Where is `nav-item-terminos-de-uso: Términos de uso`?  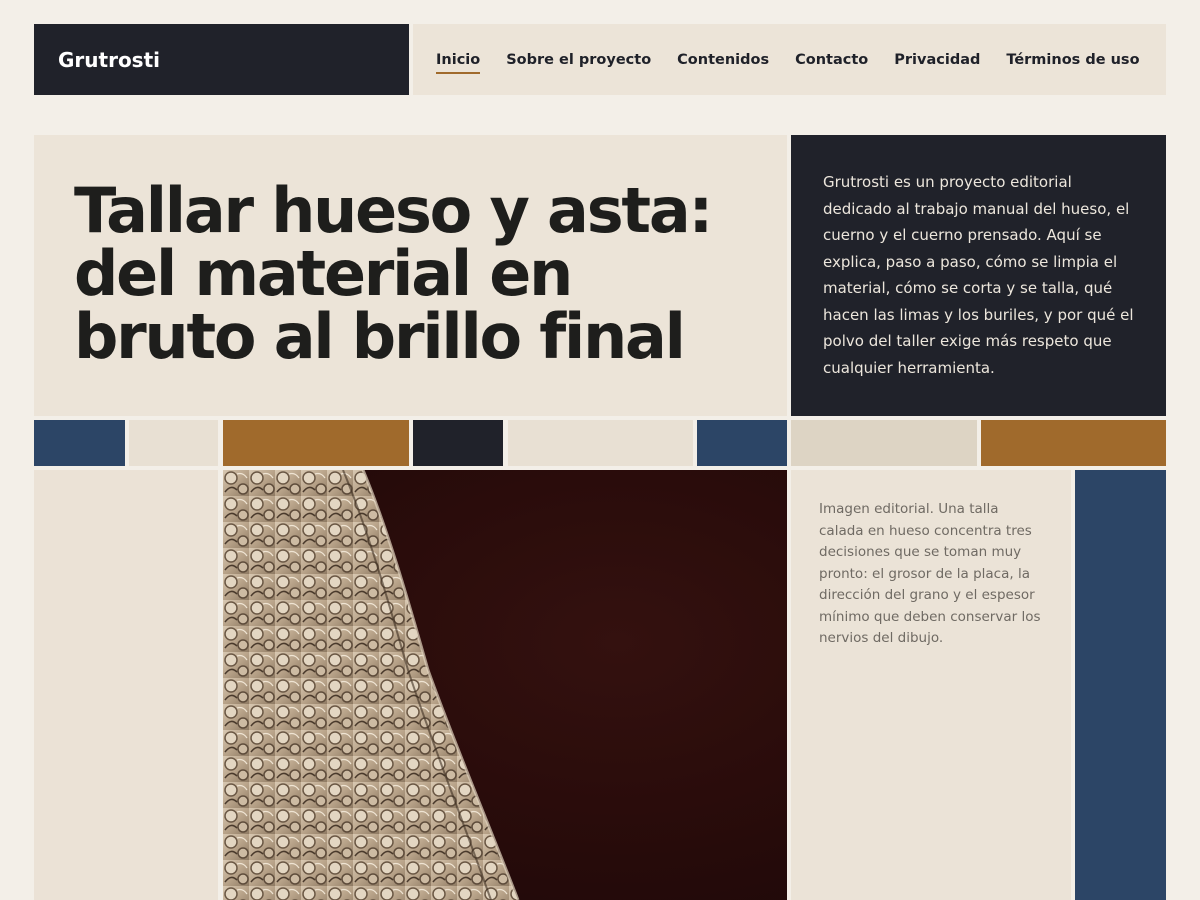 nav-item-terminos-de-uso: Términos de uso is located at coordinates (1072, 60).